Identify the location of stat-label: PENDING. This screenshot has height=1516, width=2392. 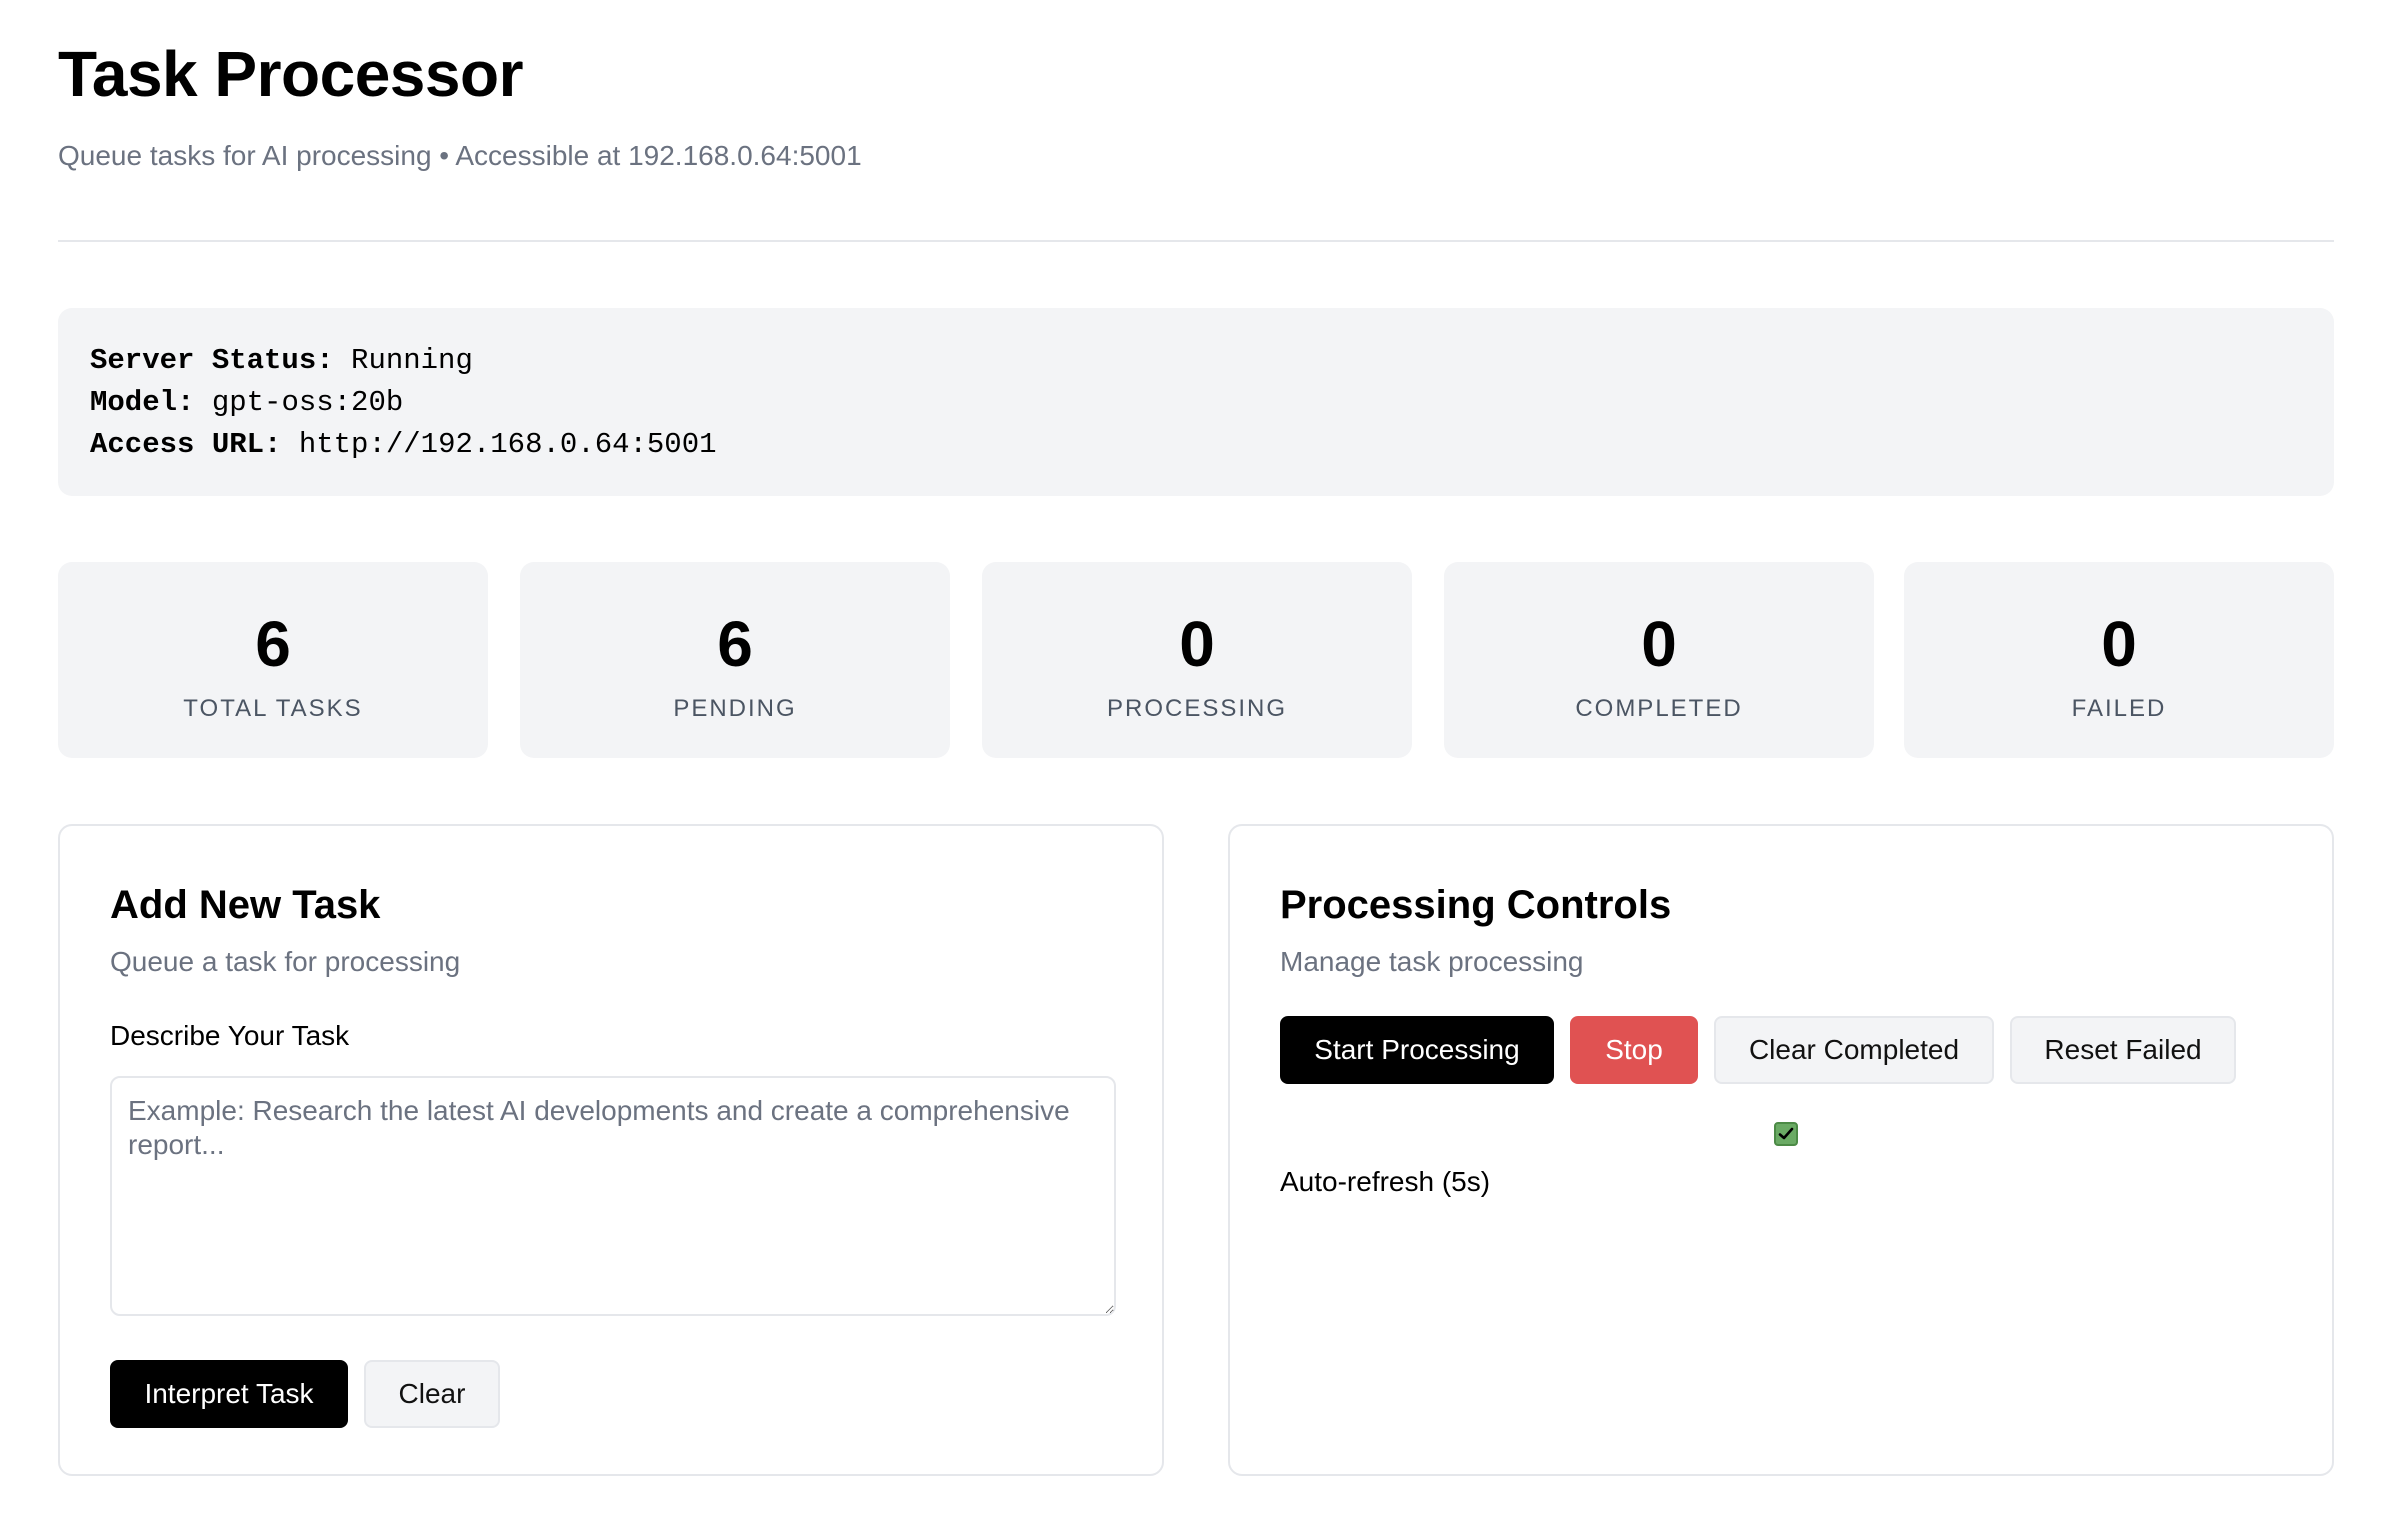
(735, 708).